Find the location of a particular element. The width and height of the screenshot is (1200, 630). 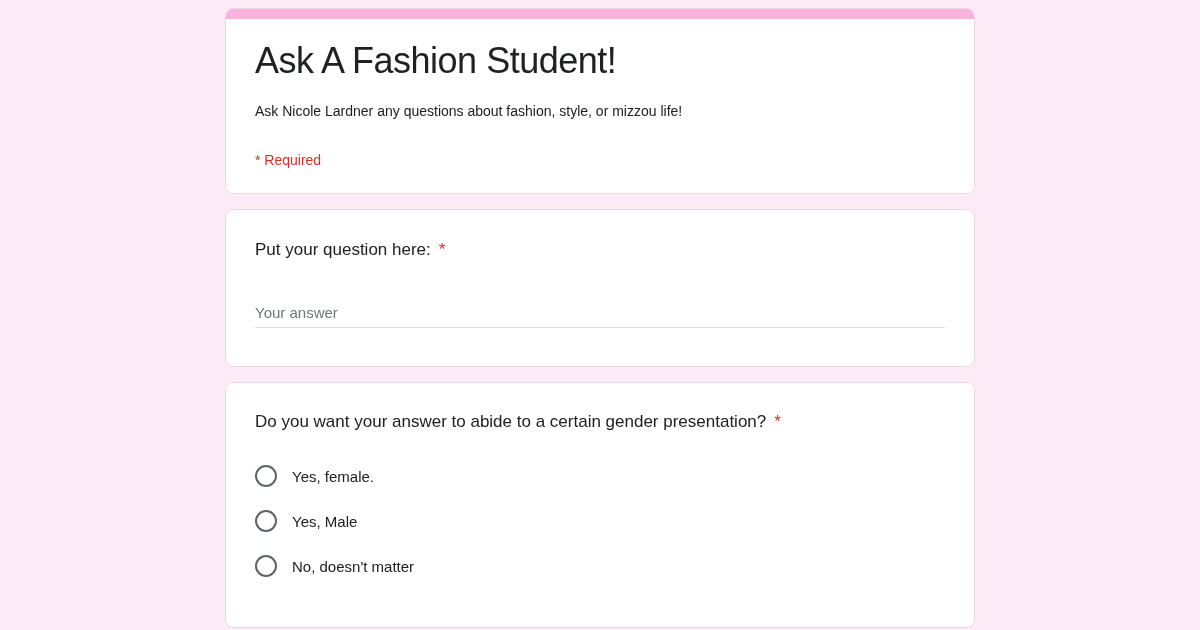

required-note: * Required is located at coordinates (289, 160).